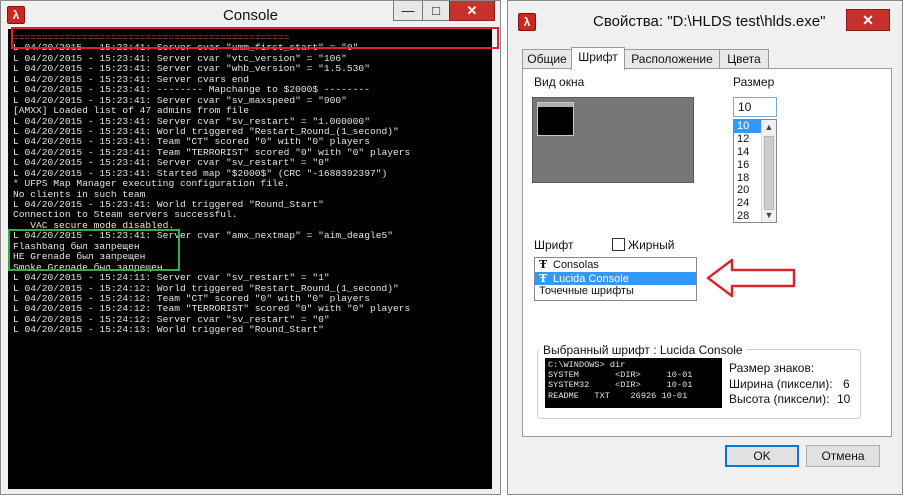  I want to click on tab-colors: Цвета, so click(744, 59).